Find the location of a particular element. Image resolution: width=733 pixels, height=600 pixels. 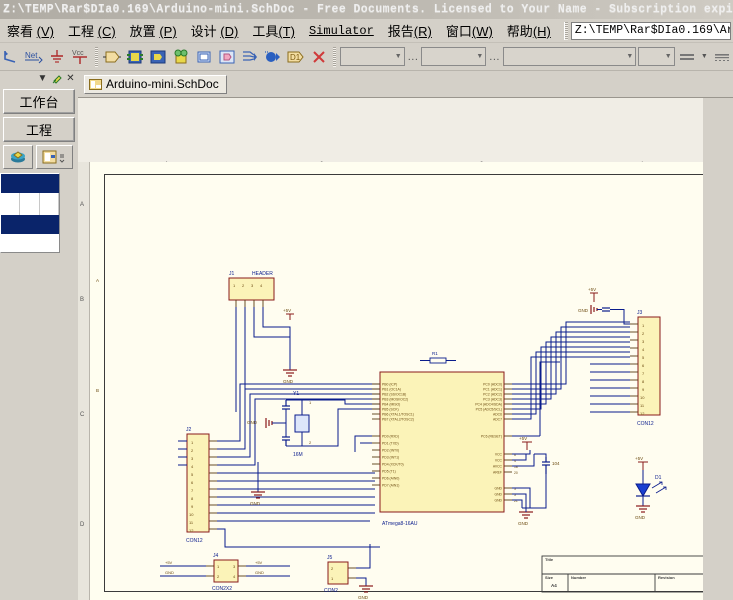

svg-text: Title is located at coordinates (549, 559).